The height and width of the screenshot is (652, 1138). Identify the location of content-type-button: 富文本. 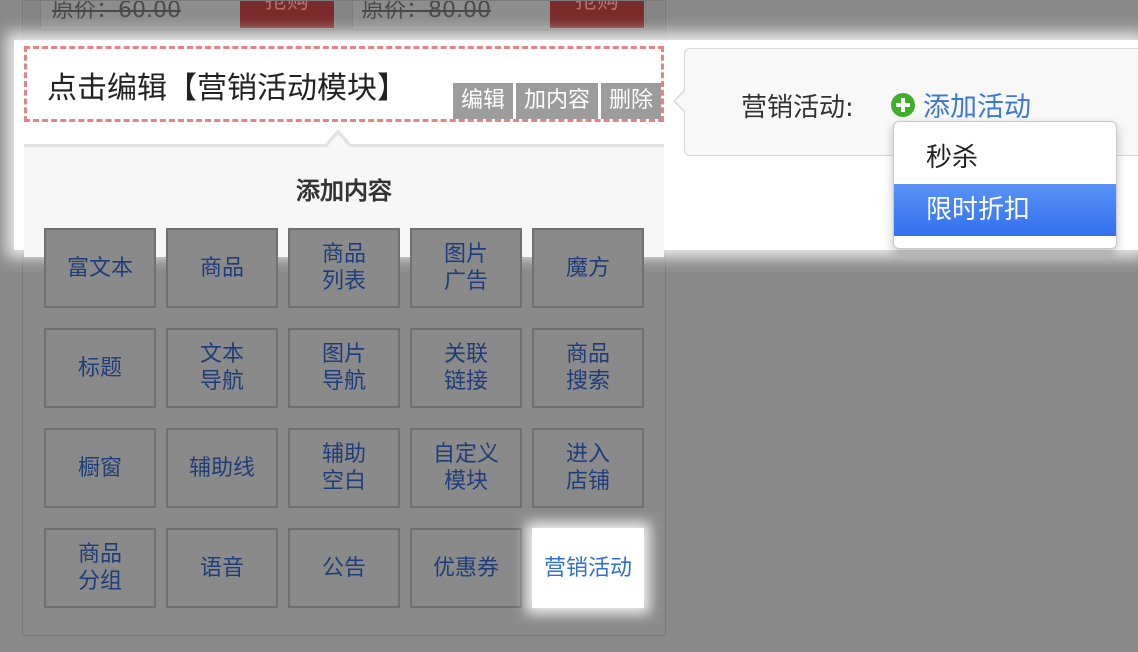
(100, 268).